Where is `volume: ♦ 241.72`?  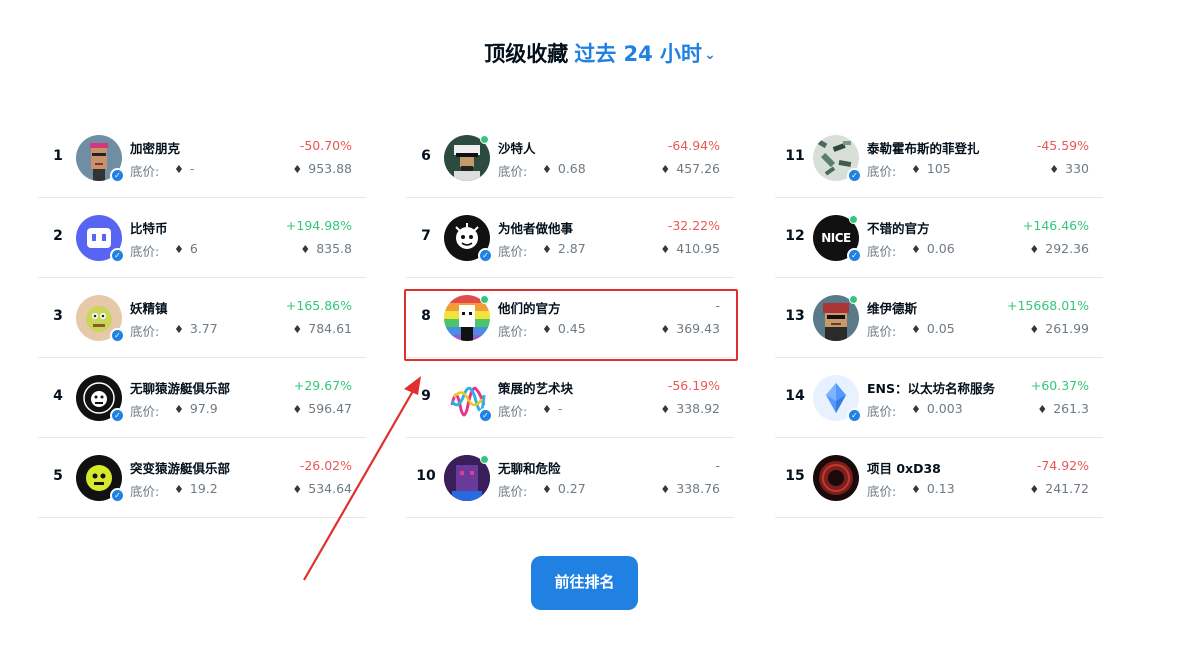
volume: ♦ 241.72 is located at coordinates (1059, 488).